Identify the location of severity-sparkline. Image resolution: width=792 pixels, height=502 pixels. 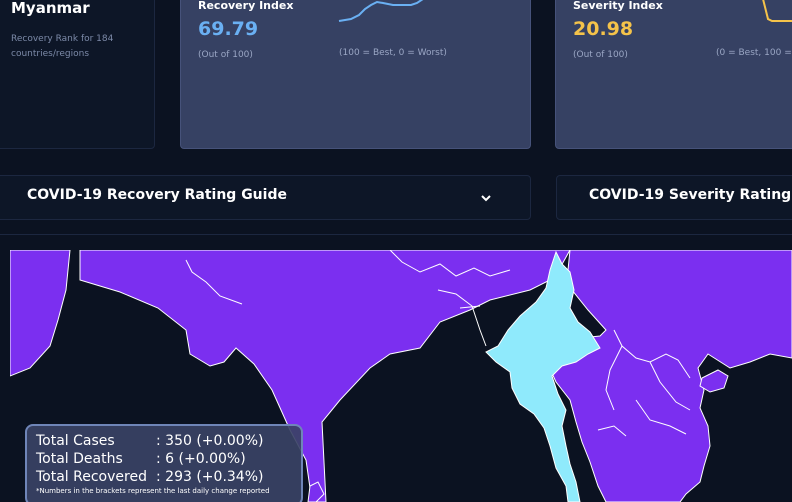
(777, 11).